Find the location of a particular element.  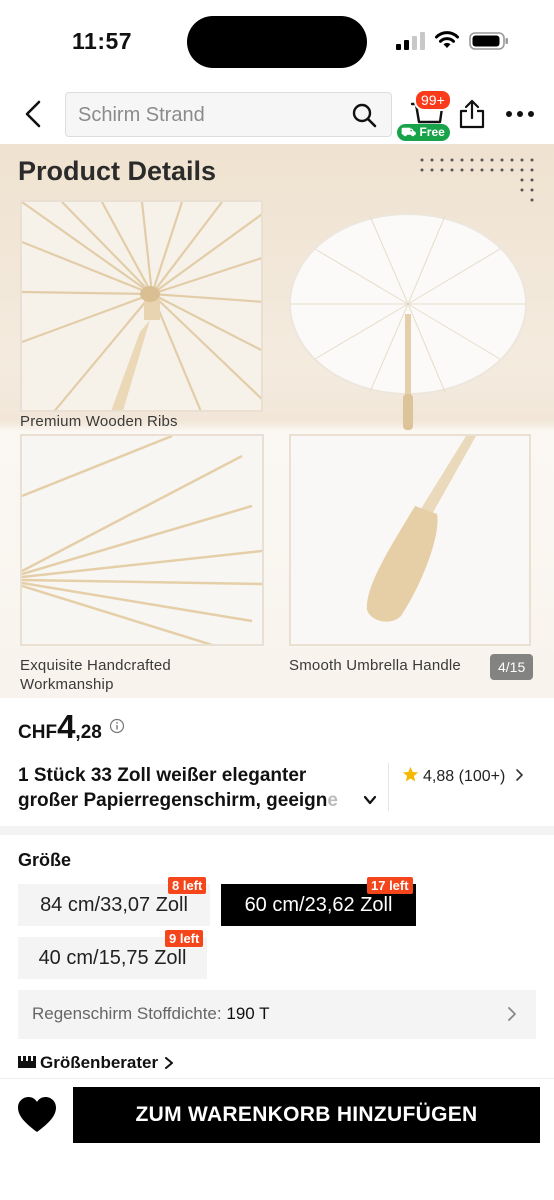

free-shipping-label: Free is located at coordinates (432, 132).